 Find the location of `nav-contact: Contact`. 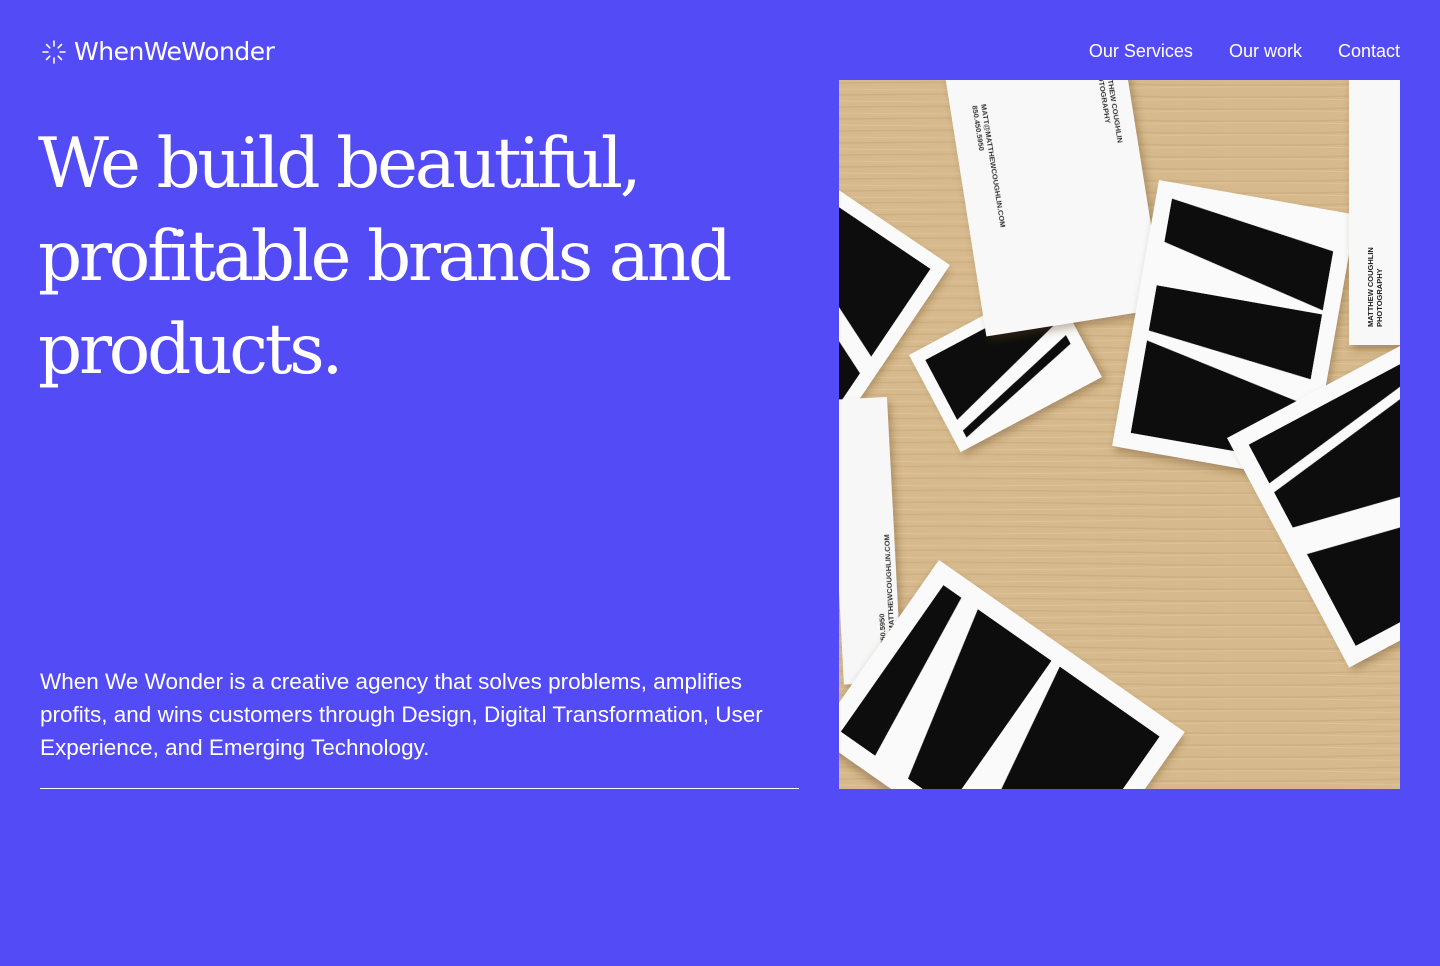

nav-contact: Contact is located at coordinates (1369, 51).